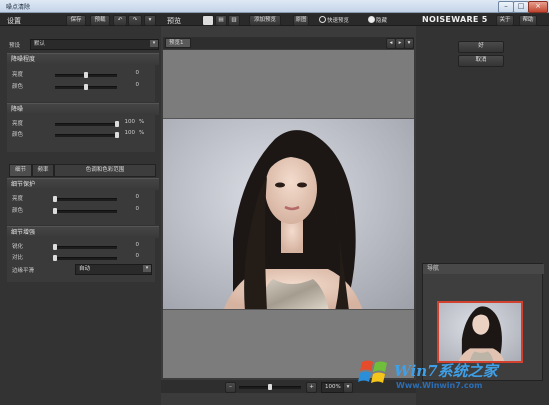 The width and height of the screenshot is (549, 405). I want to click on detail-protect-color-slider, so click(85, 211).